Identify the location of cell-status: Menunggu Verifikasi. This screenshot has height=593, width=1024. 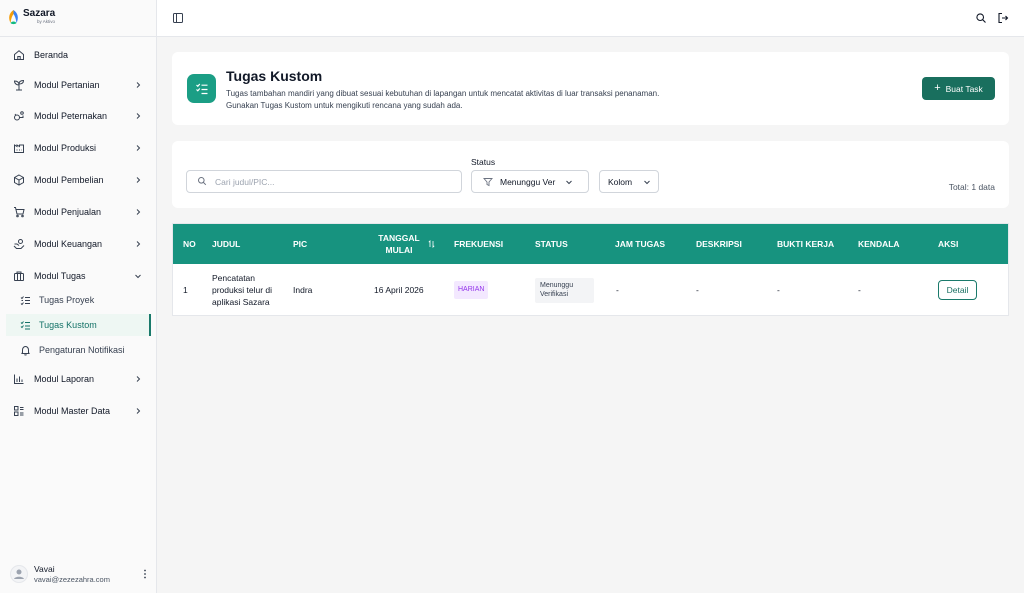
(564, 289).